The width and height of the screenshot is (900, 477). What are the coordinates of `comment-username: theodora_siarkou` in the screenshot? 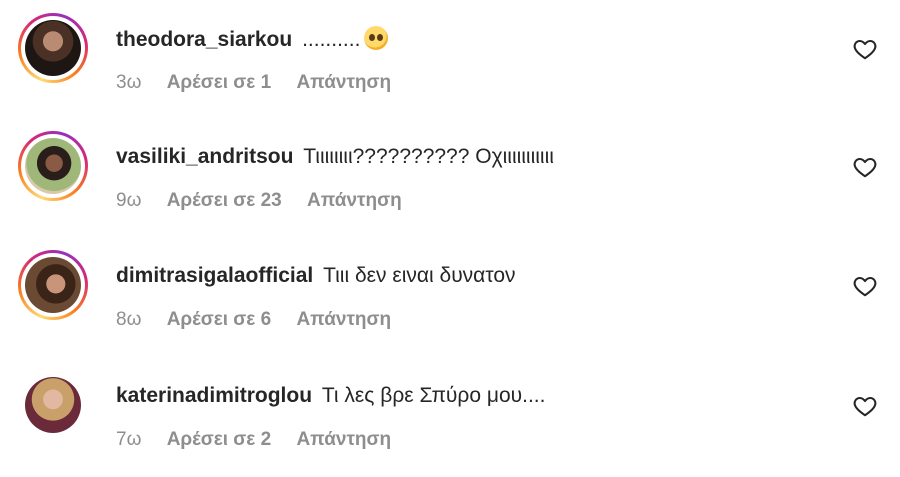 It's located at (204, 39).